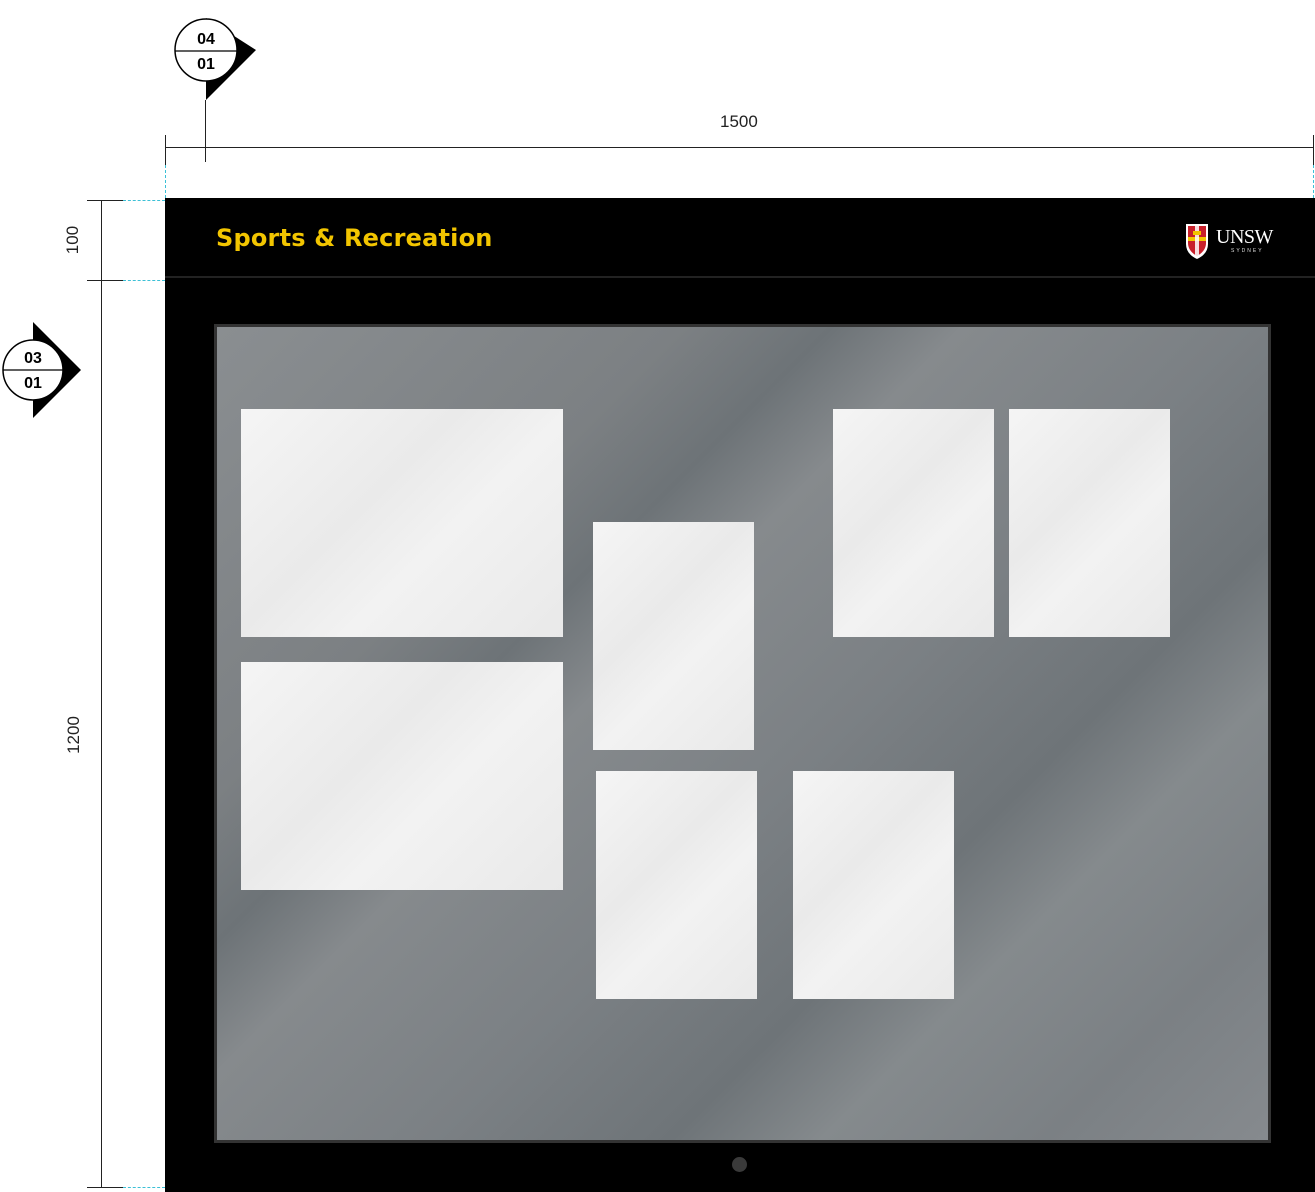 The width and height of the screenshot is (1315, 1192). I want to click on lock-icon, so click(739, 1164).